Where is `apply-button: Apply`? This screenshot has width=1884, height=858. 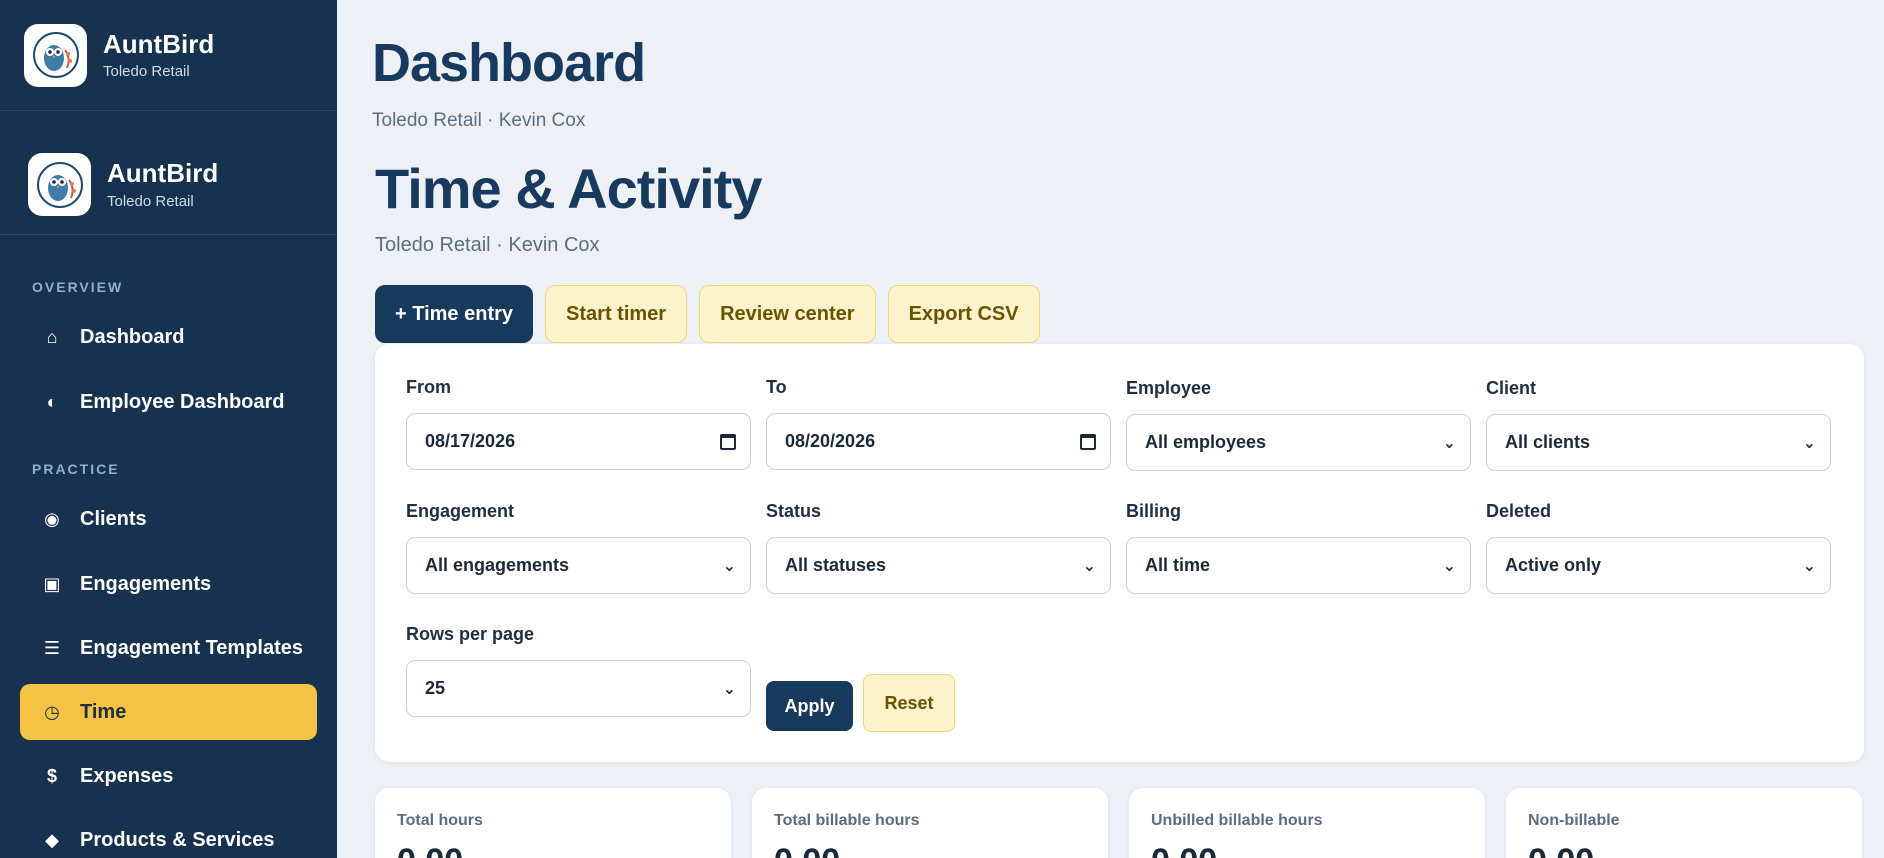 apply-button: Apply is located at coordinates (809, 706).